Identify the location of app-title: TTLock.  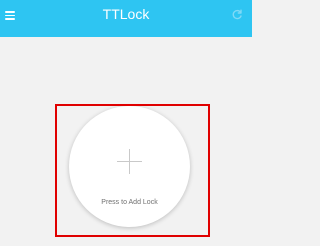
(126, 14).